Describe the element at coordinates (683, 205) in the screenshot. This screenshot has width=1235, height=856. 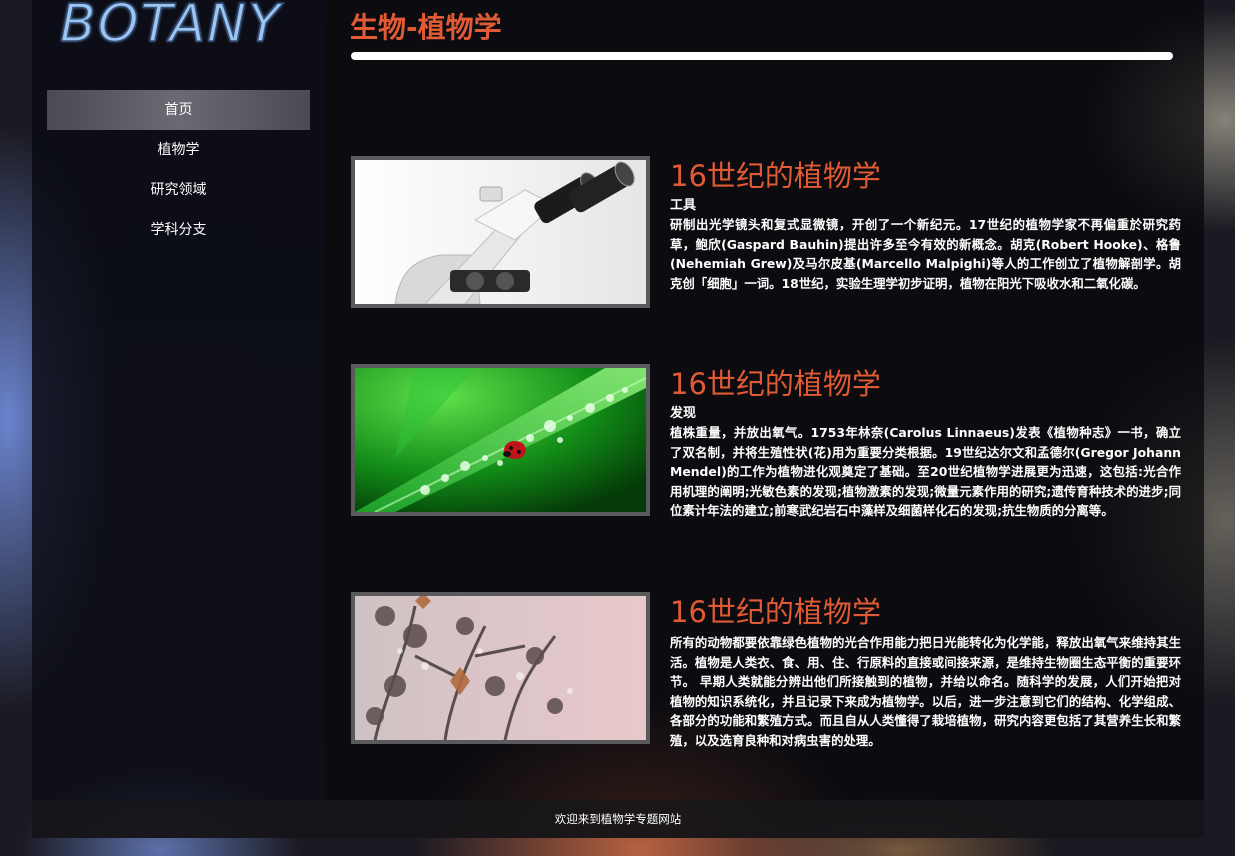
I see `article-subtitle: 工具` at that location.